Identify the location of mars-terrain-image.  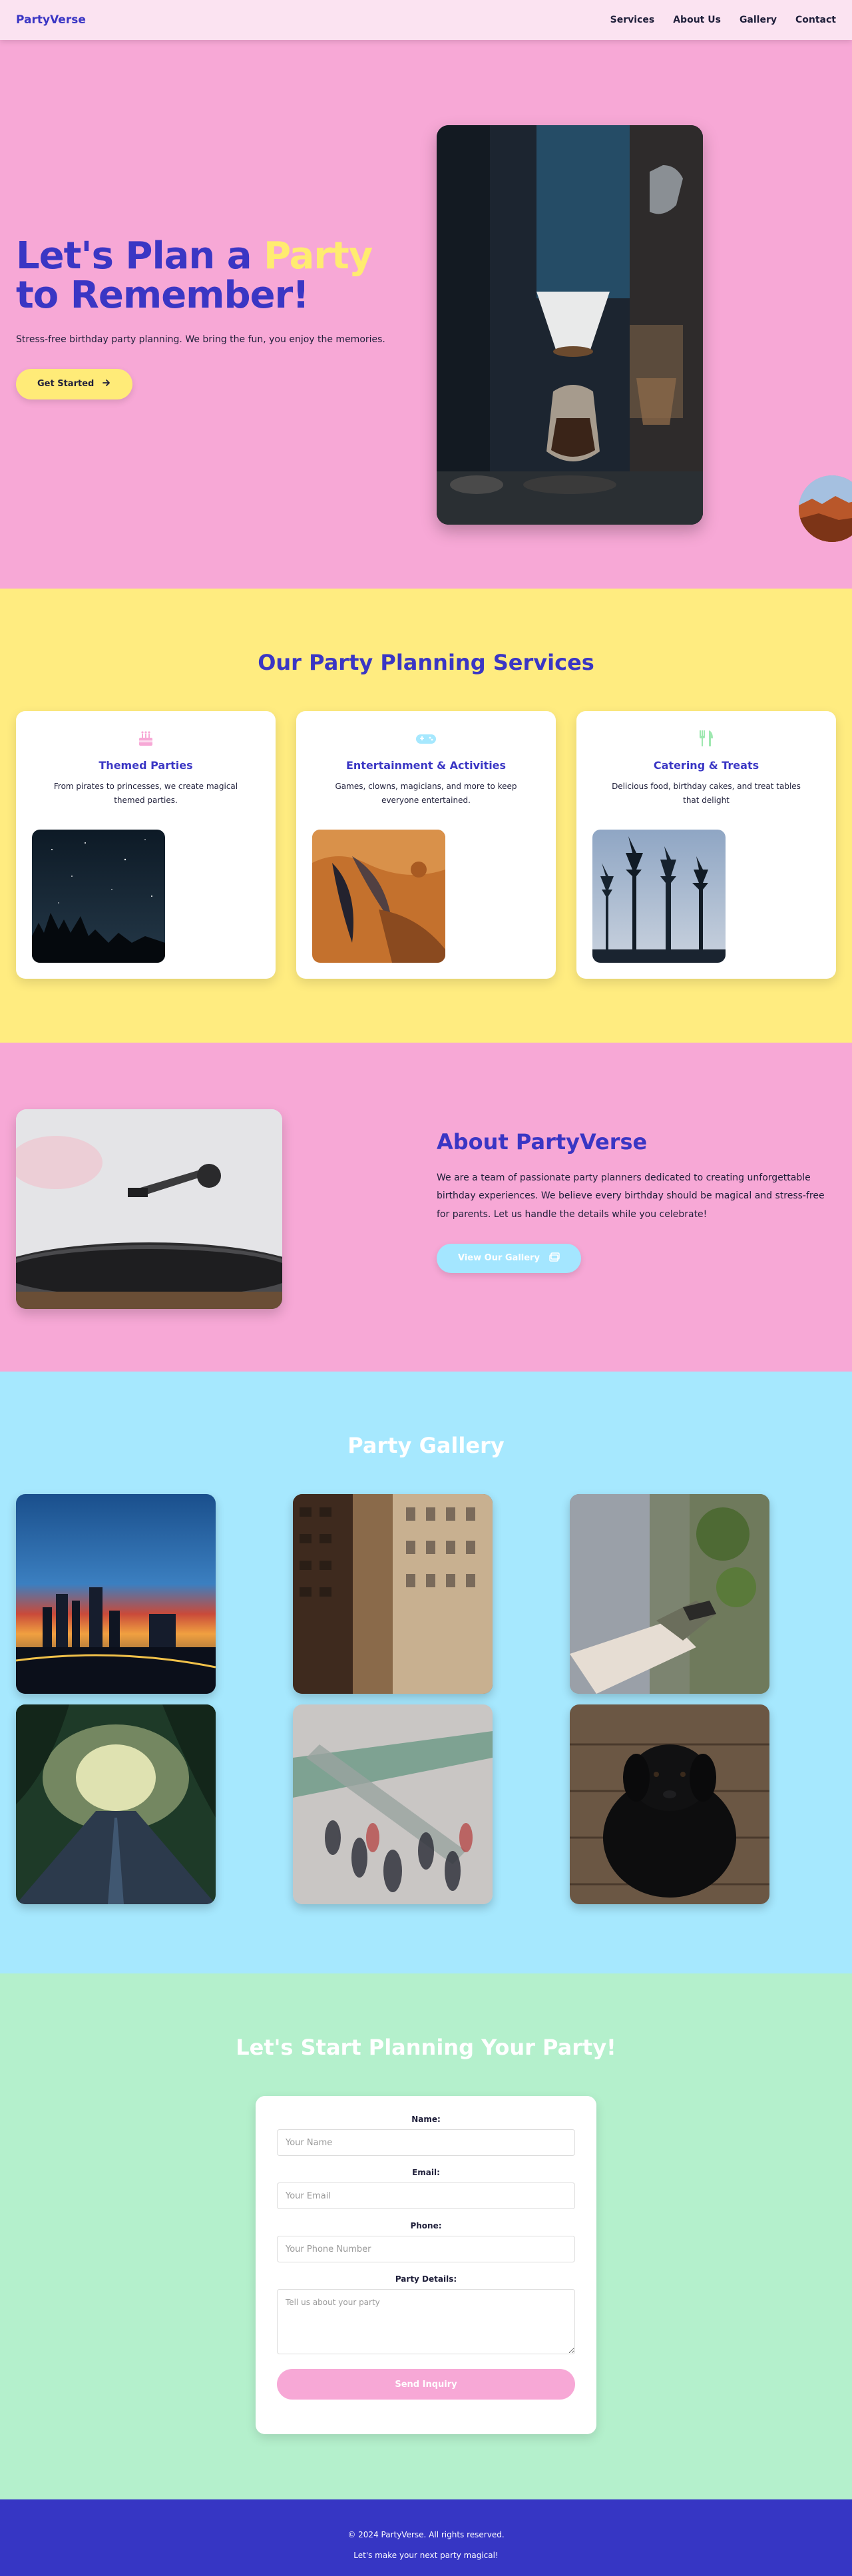
(378, 897).